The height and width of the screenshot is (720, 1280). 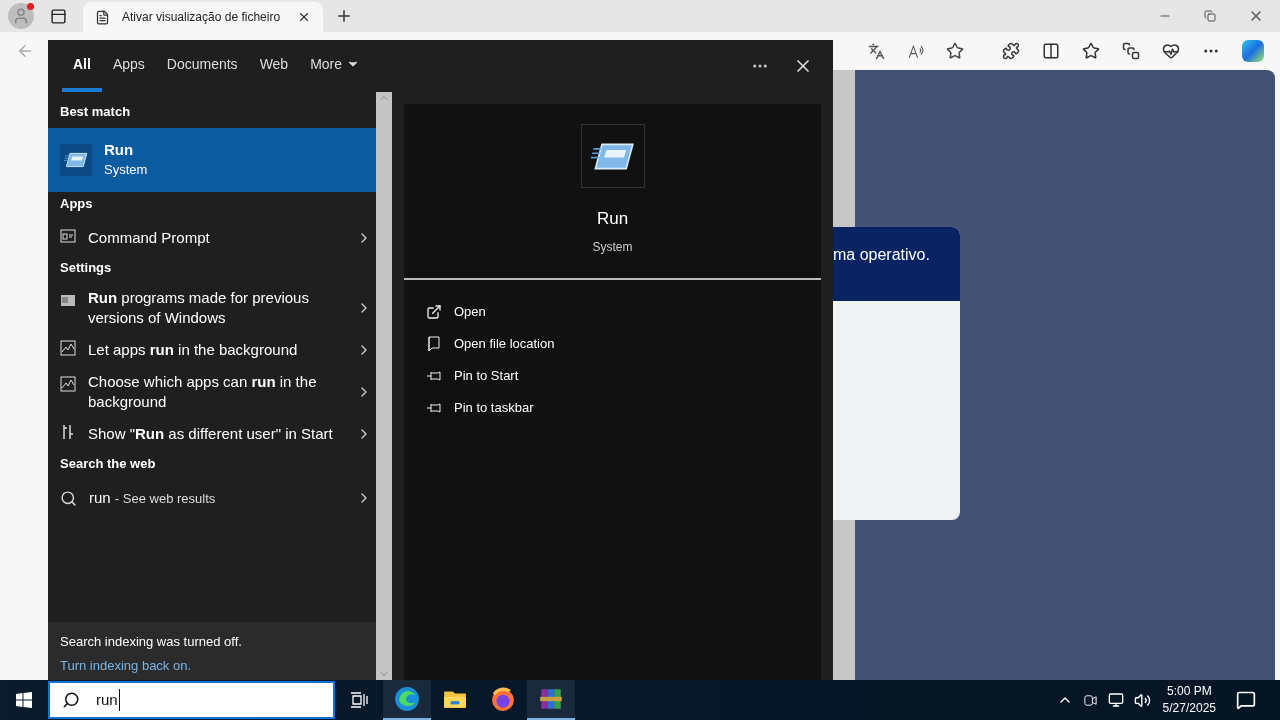 What do you see at coordinates (108, 464) in the screenshot?
I see `section-heading: Search the web` at bounding box center [108, 464].